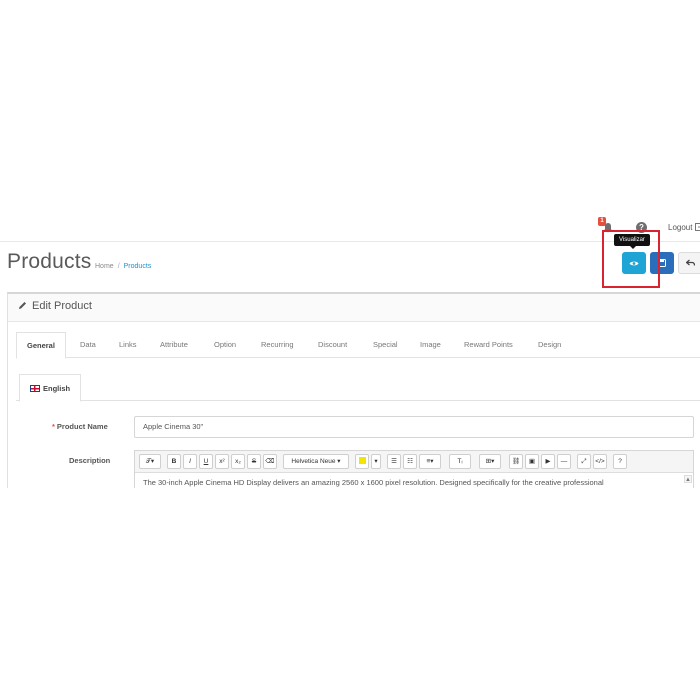 This screenshot has height=700, width=700. I want to click on scroll-up-arrow: ▲, so click(688, 479).